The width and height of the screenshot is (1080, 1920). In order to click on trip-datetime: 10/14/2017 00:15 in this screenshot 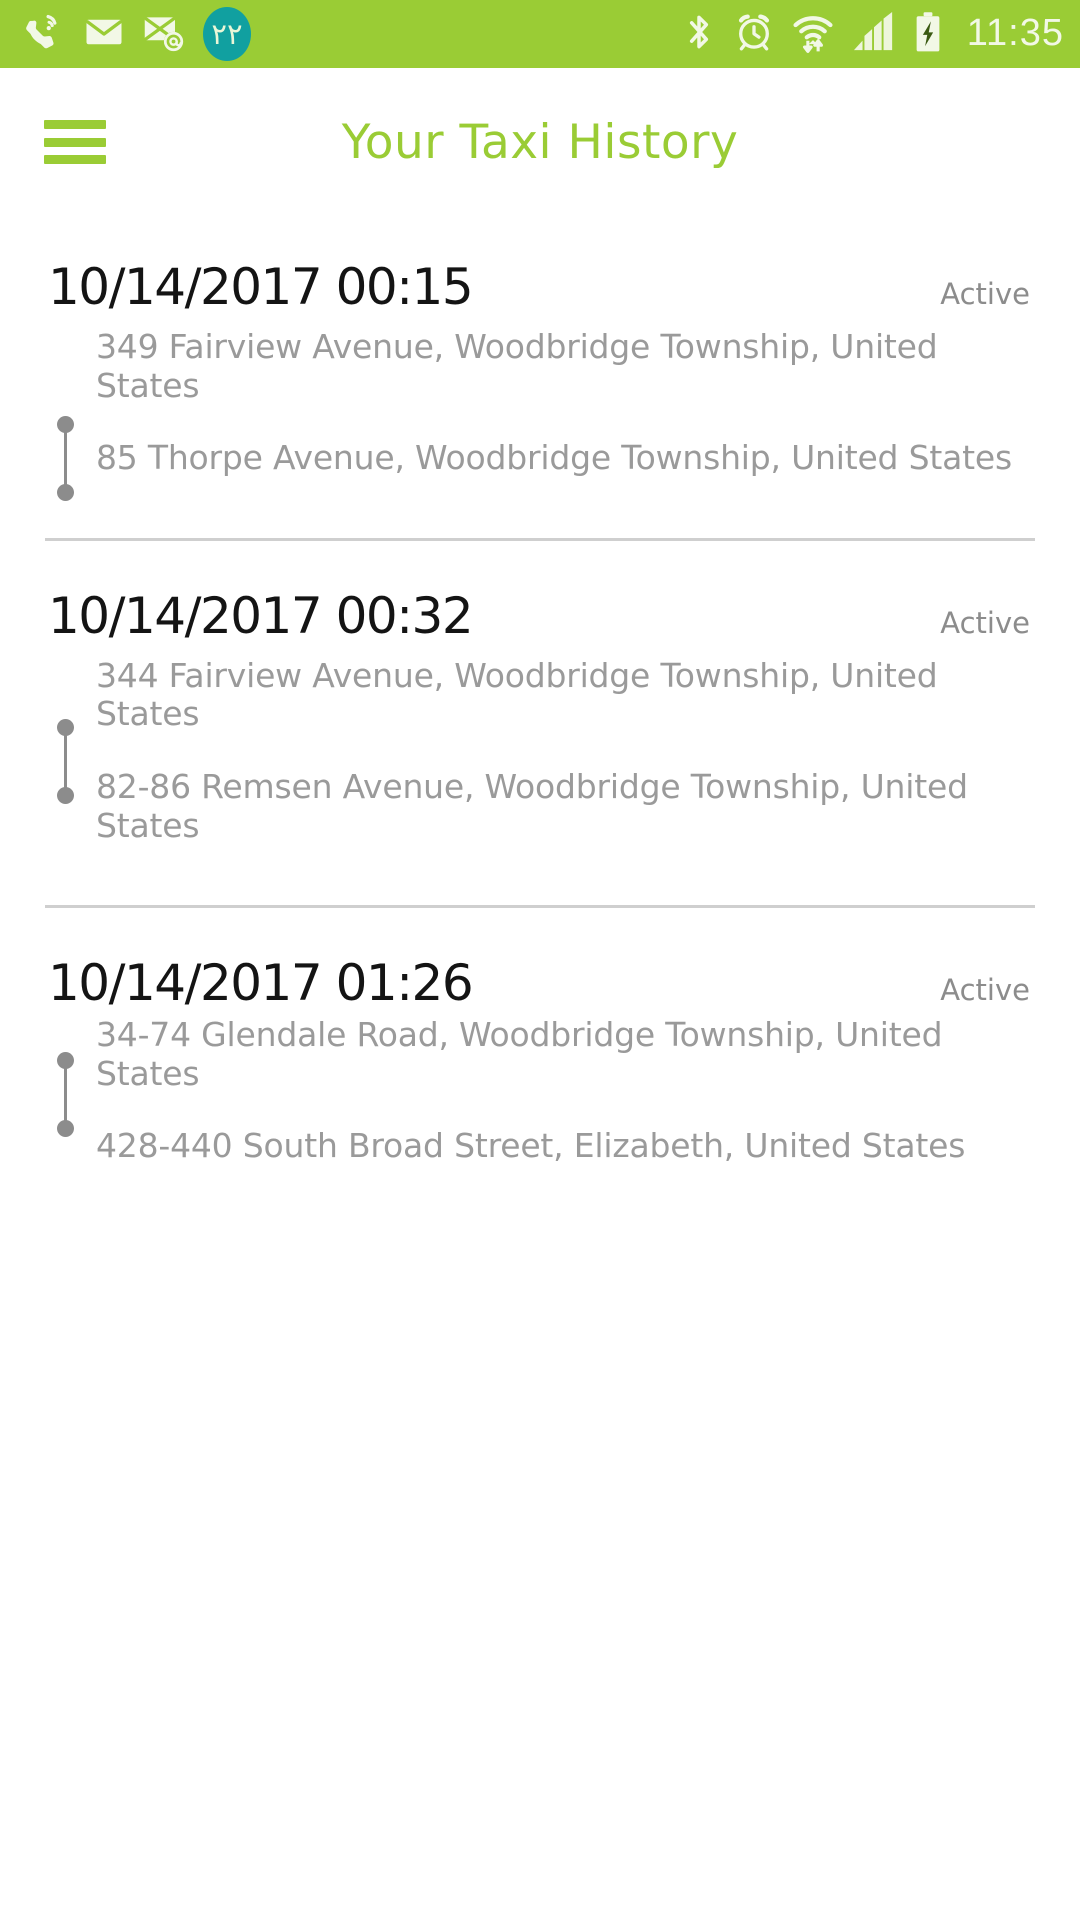, I will do `click(261, 287)`.